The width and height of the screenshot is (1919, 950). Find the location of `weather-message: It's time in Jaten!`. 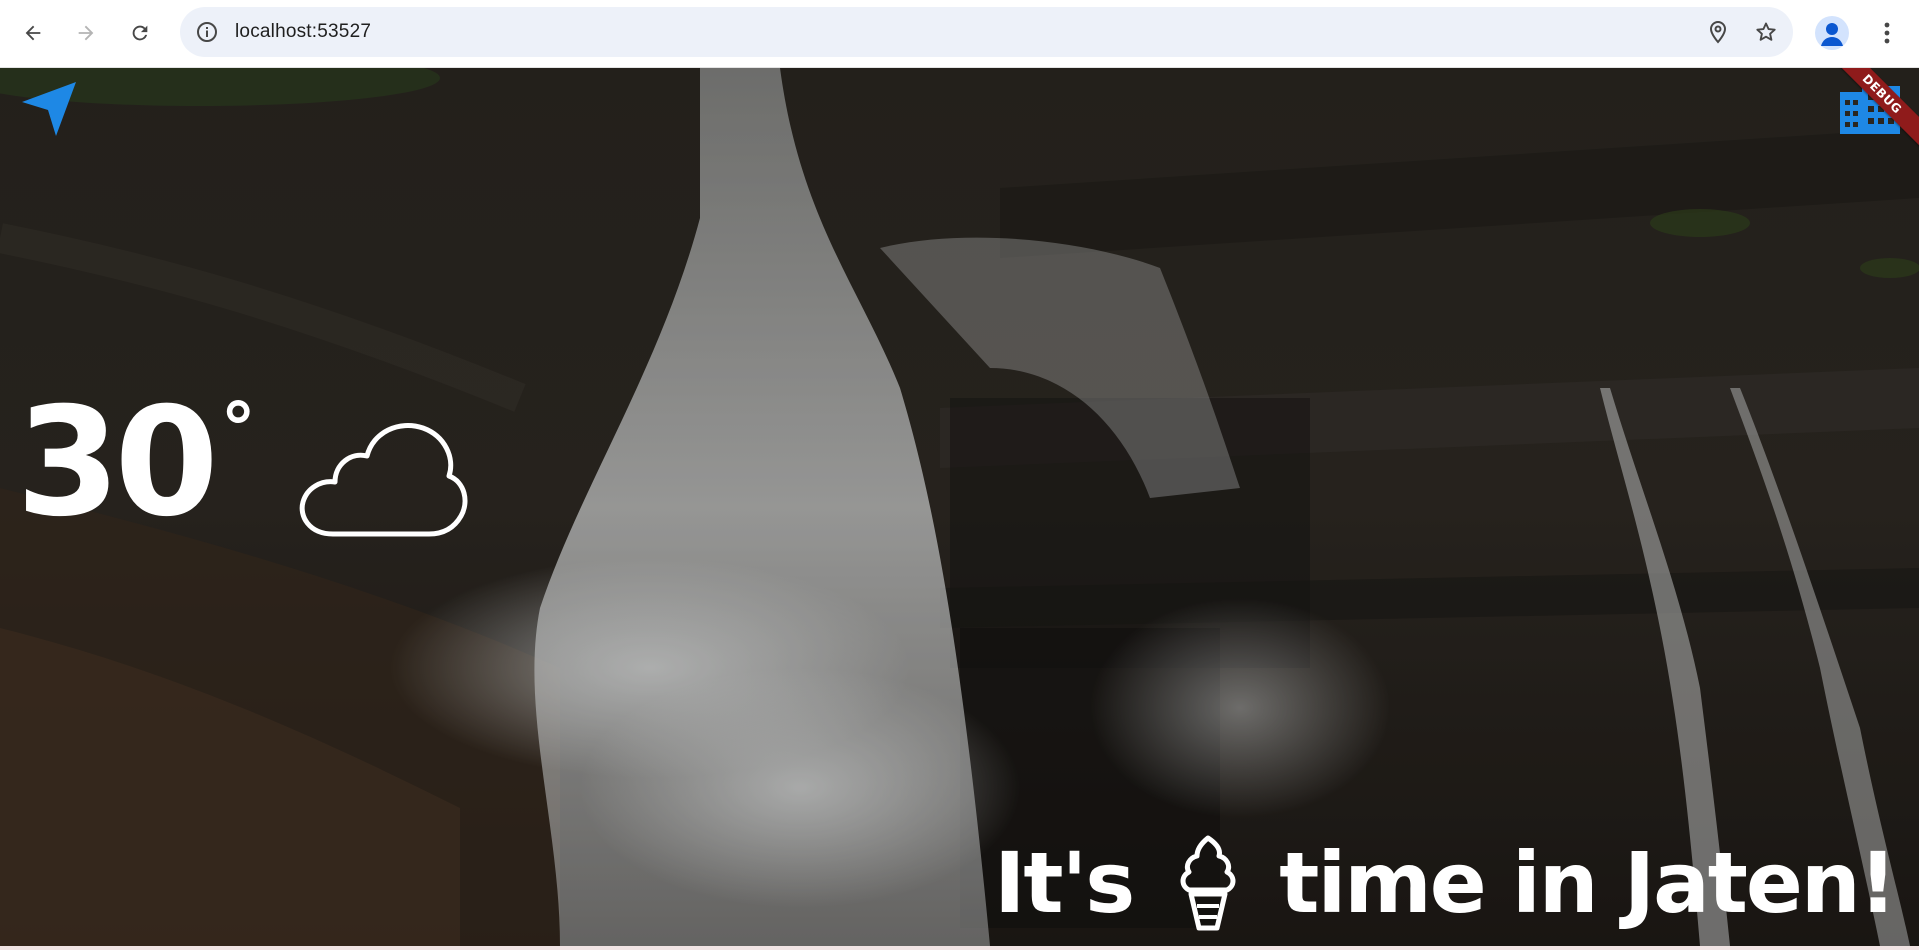

weather-message: It's time in Jaten! is located at coordinates (1445, 883).